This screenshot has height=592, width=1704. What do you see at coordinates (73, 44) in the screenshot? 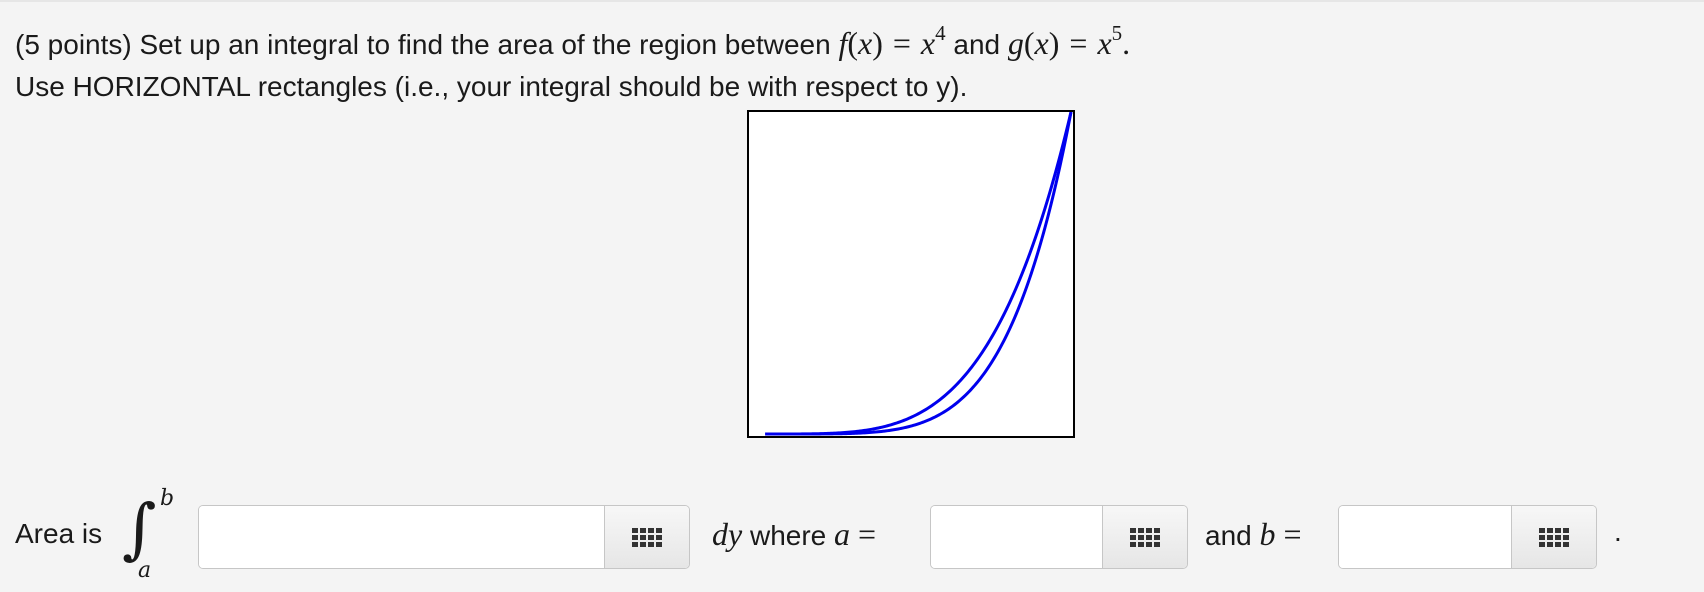
I see `points-label: (5 points)` at bounding box center [73, 44].